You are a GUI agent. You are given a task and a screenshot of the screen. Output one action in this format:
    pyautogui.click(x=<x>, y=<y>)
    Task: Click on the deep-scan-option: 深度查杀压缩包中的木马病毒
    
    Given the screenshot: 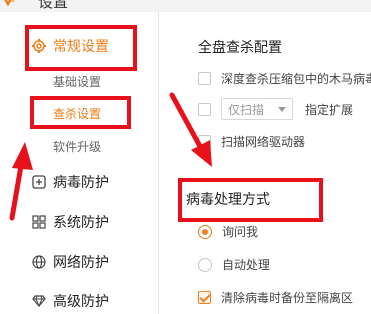 What is the action you would take?
    pyautogui.click(x=284, y=78)
    